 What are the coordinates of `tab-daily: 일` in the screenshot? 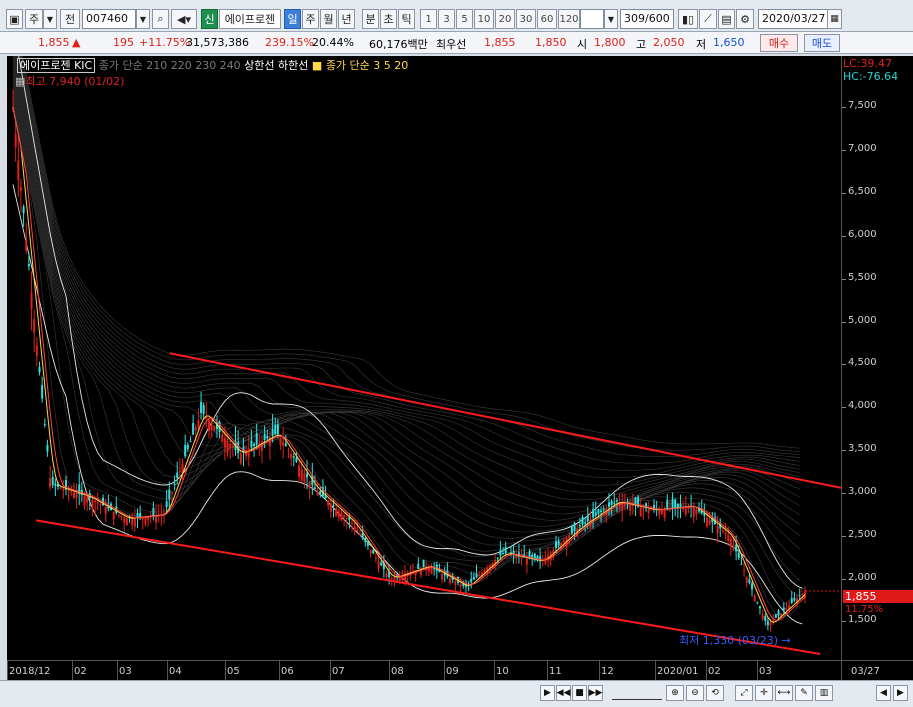 It's located at (292, 19).